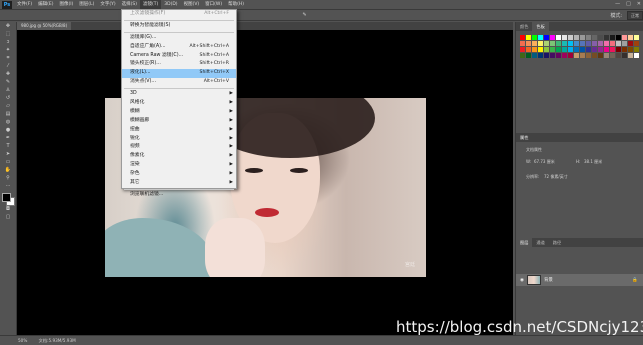 Image resolution: width=643 pixels, height=345 pixels. Describe the element at coordinates (8, 106) in the screenshot. I see `eraser-icon: ▱` at that location.